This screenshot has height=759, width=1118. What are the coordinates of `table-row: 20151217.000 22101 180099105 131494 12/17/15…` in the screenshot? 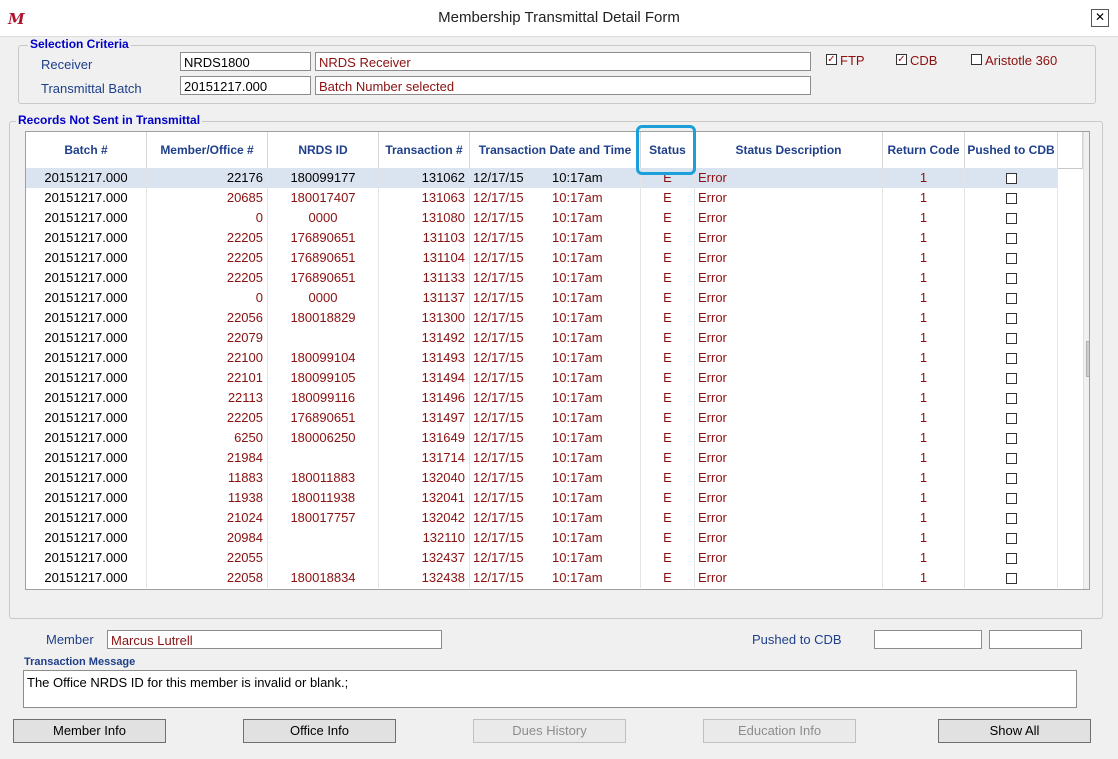 It's located at (542, 378).